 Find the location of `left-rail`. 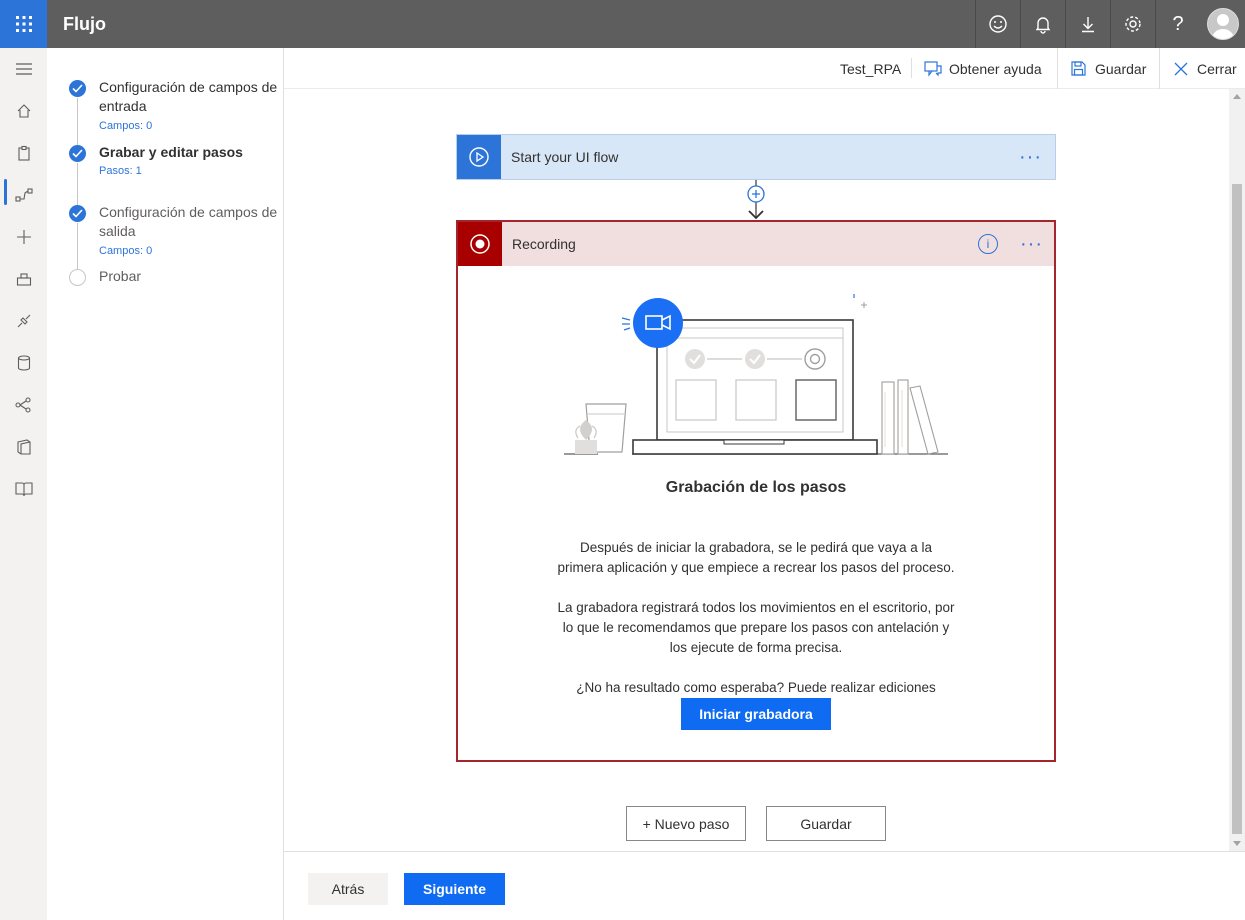

left-rail is located at coordinates (23, 484).